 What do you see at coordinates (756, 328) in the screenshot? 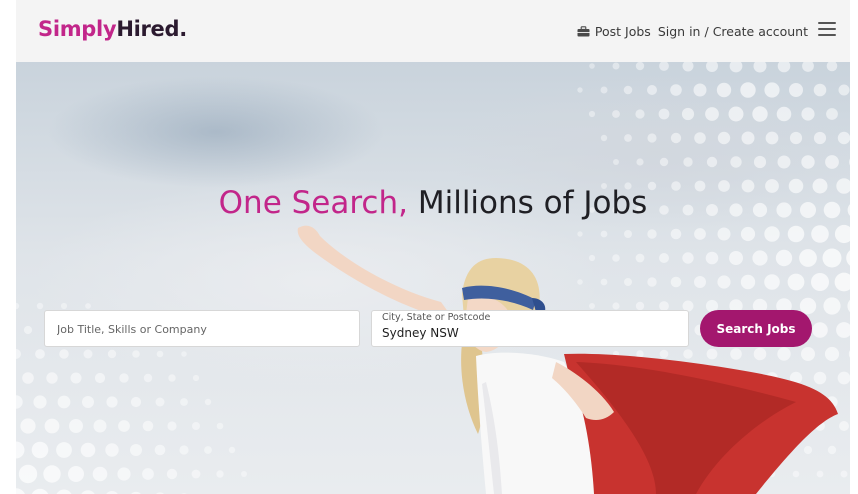
I see `search-jobs-button: Search Jobs` at bounding box center [756, 328].